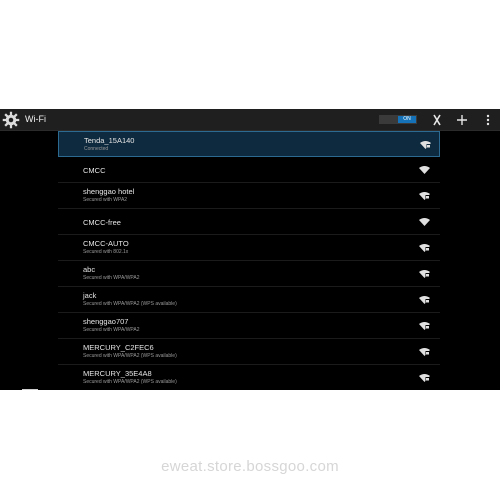 The width and height of the screenshot is (500, 500). I want to click on network-ssid: Tenda_15A140, so click(109, 140).